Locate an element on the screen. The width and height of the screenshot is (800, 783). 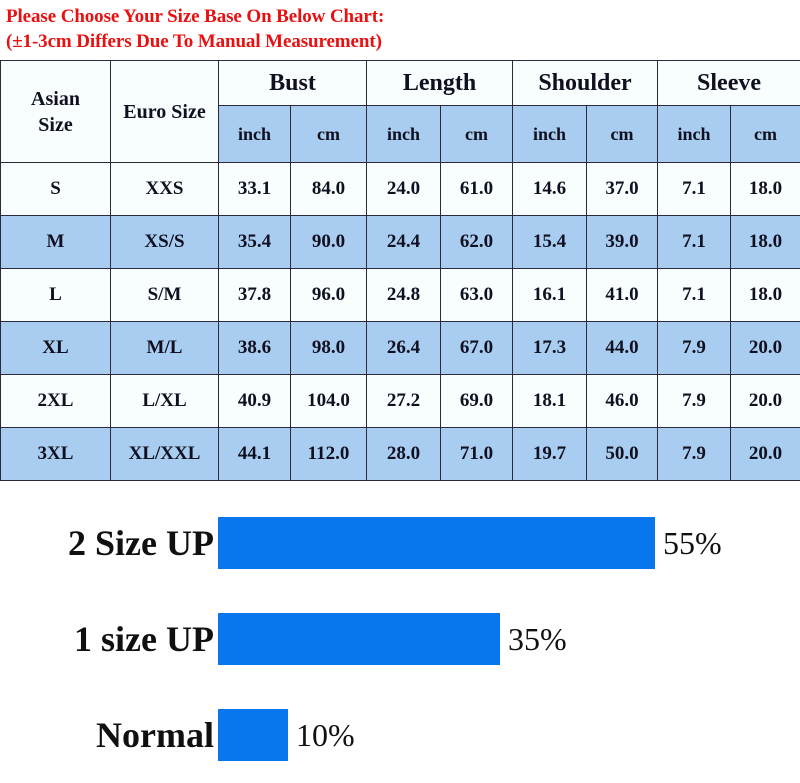
bar-chart-row: Normal 10% is located at coordinates (400, 735).